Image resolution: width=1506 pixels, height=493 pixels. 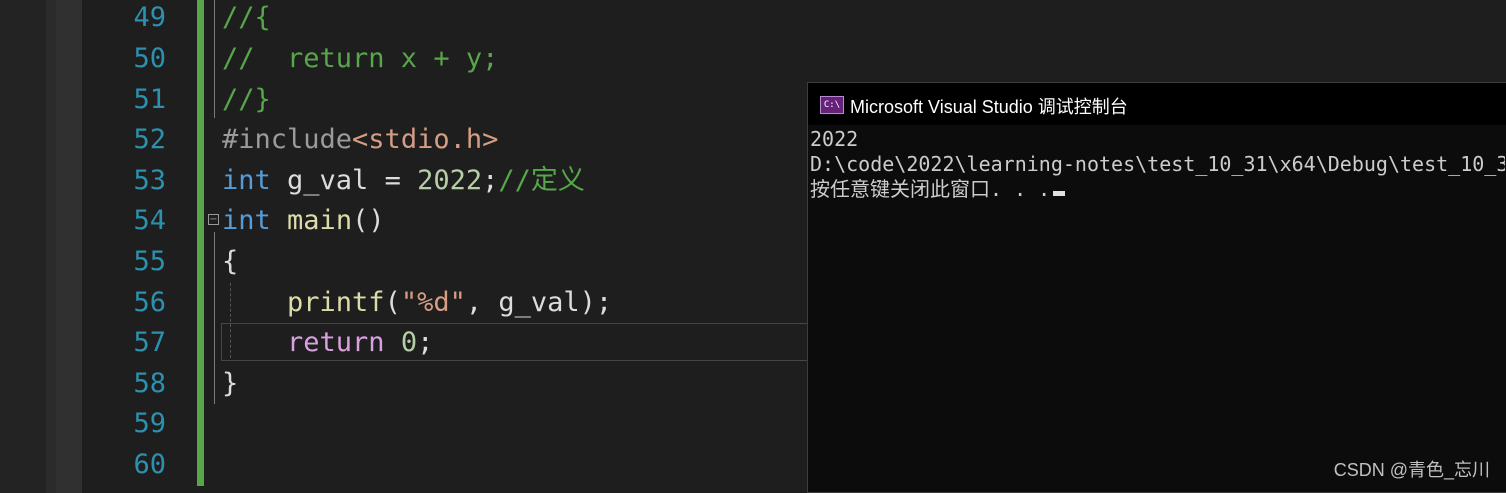 I want to click on line-number: 54, so click(x=149, y=220).